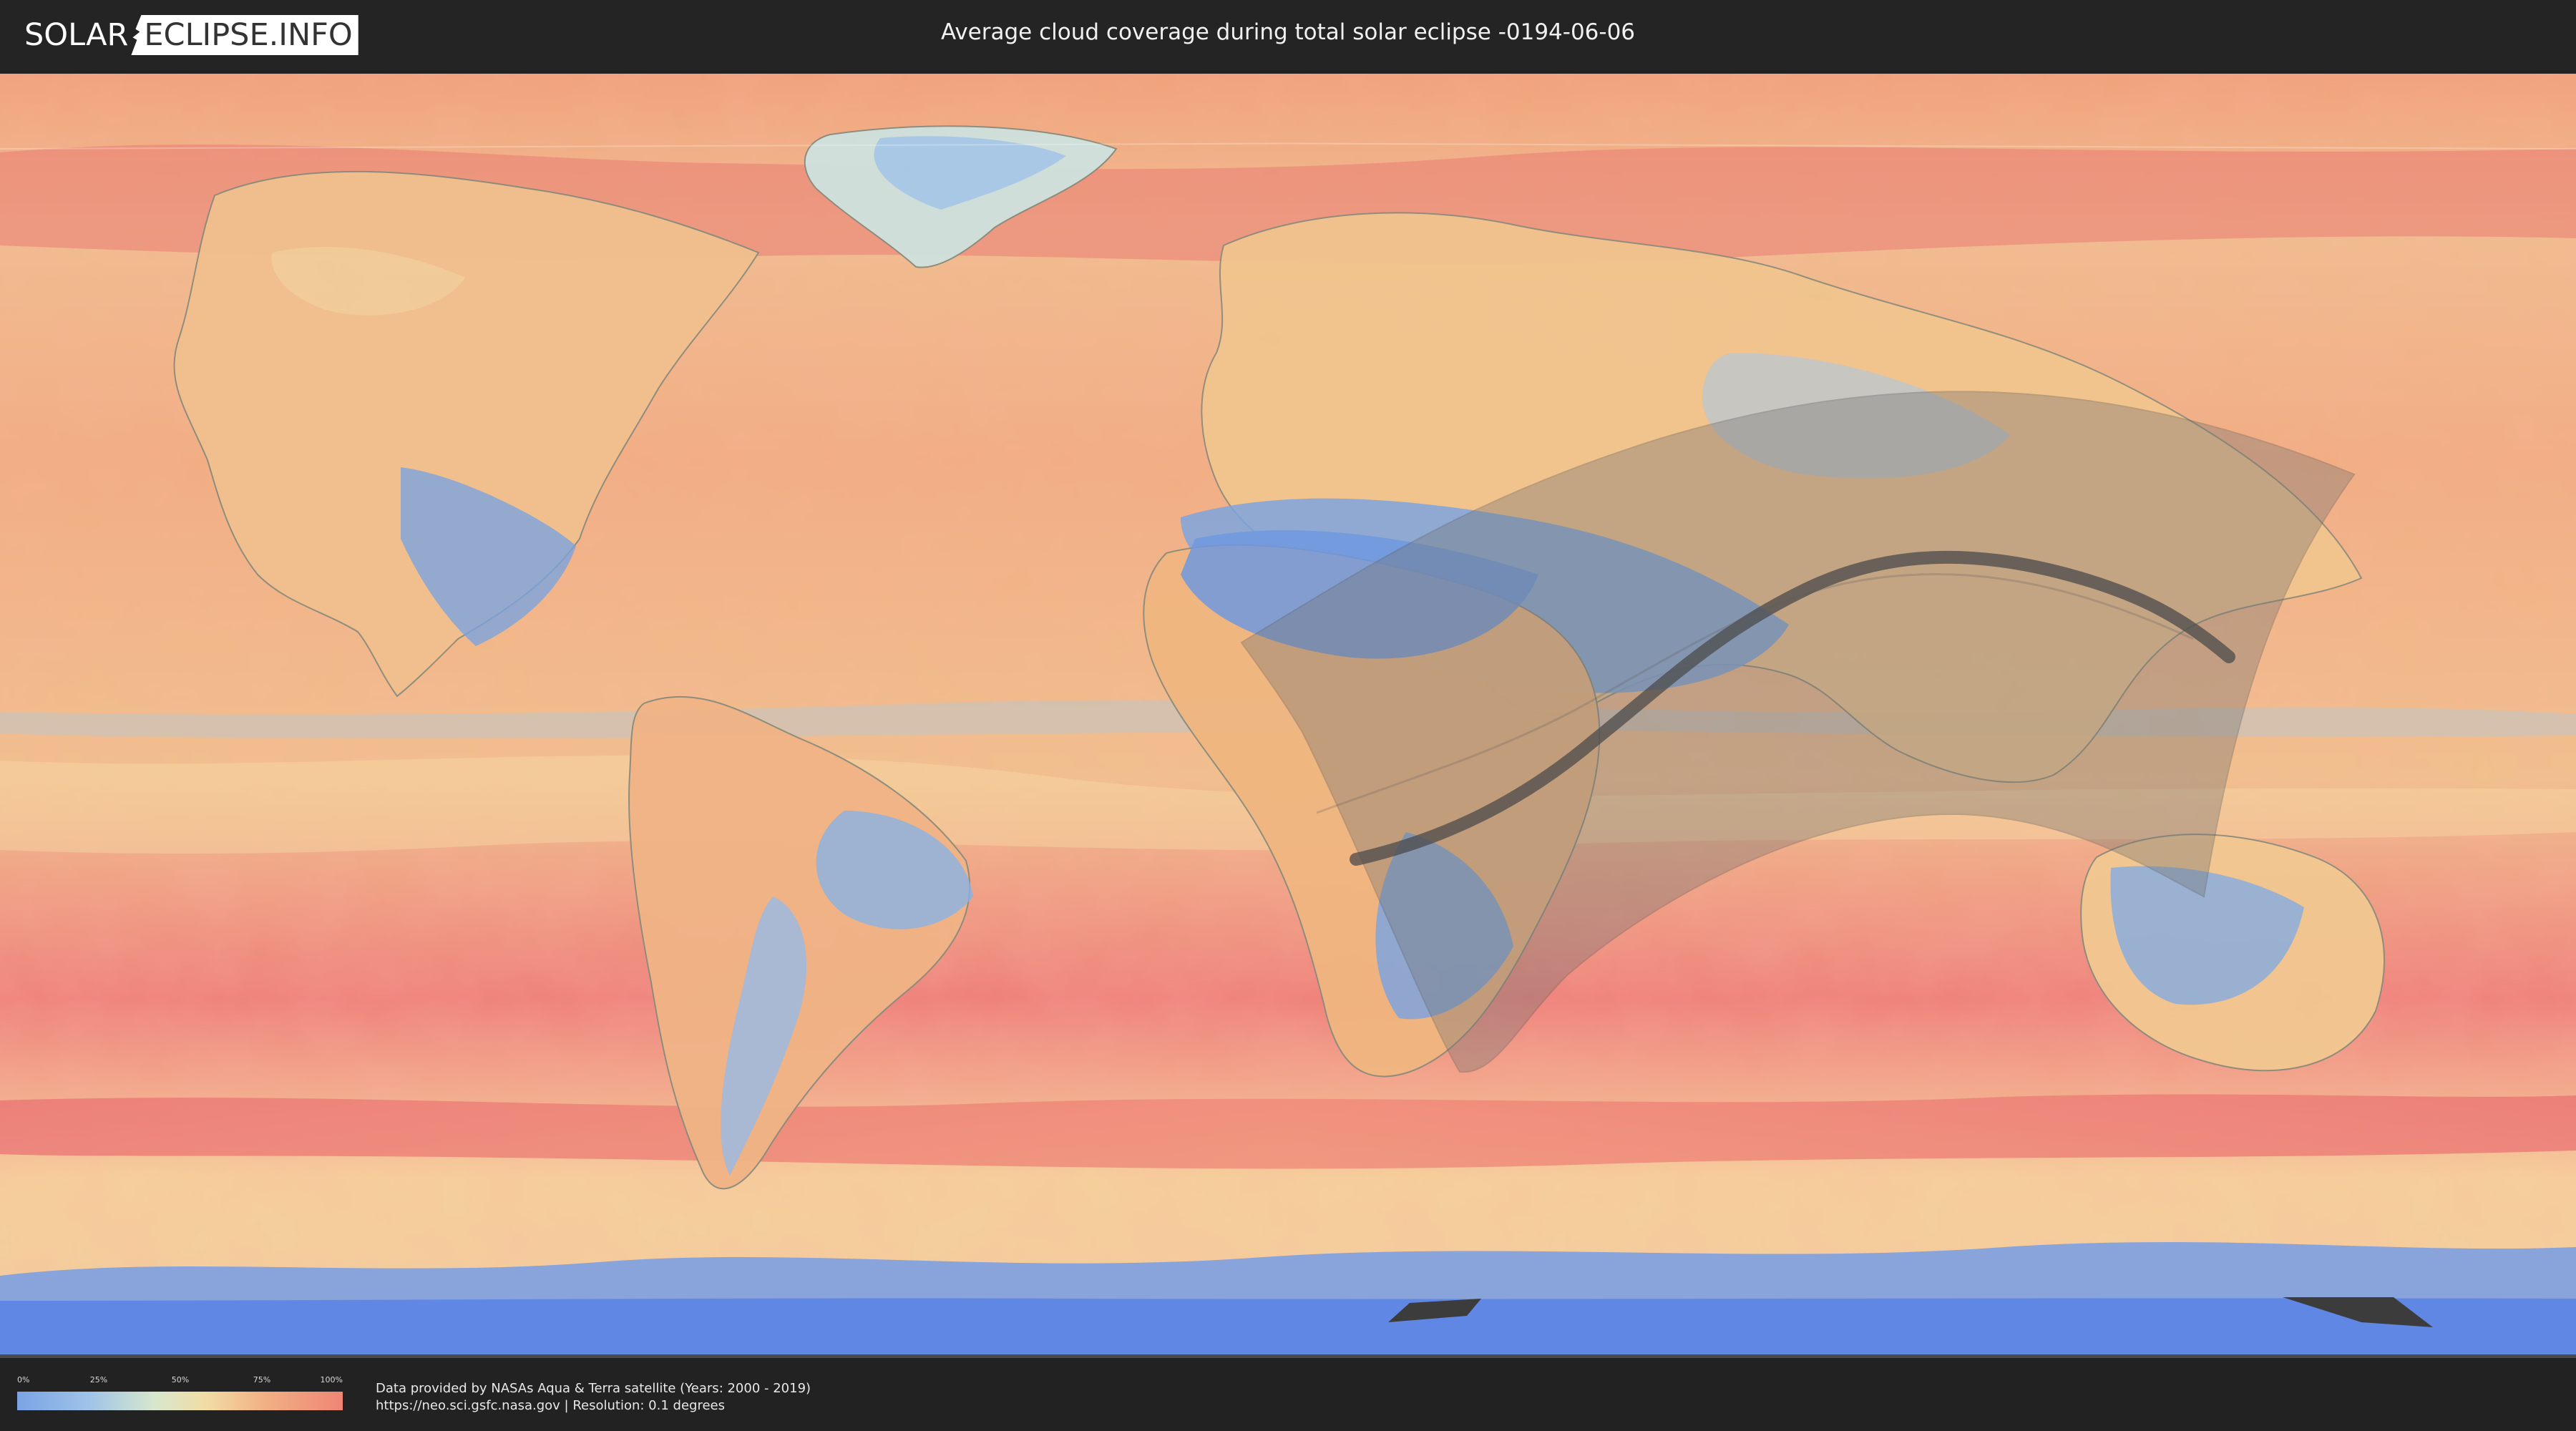 The image size is (2576, 1431). What do you see at coordinates (180, 1401) in the screenshot?
I see `legend-color-bar` at bounding box center [180, 1401].